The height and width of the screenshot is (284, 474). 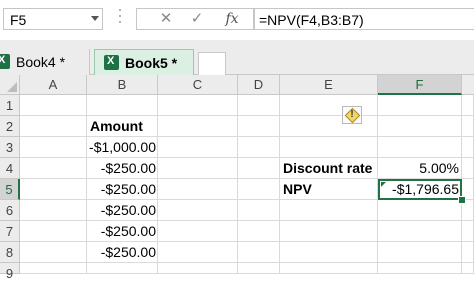 I want to click on enter-check-icon: ✓, so click(x=197, y=19).